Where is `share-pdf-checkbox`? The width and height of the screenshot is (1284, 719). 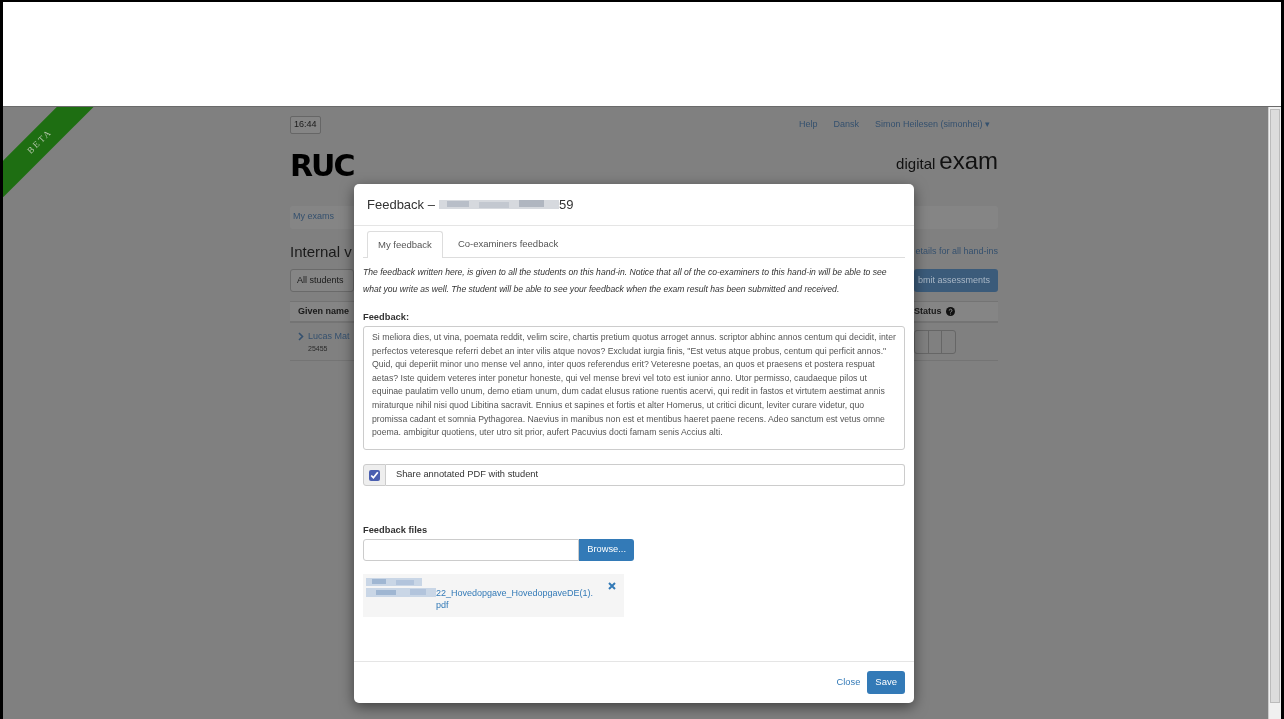 share-pdf-checkbox is located at coordinates (374, 475).